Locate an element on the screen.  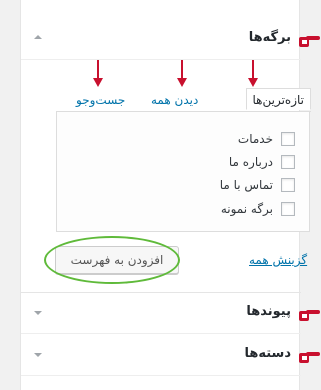
select-all-link: گزینش همه is located at coordinates (278, 260).